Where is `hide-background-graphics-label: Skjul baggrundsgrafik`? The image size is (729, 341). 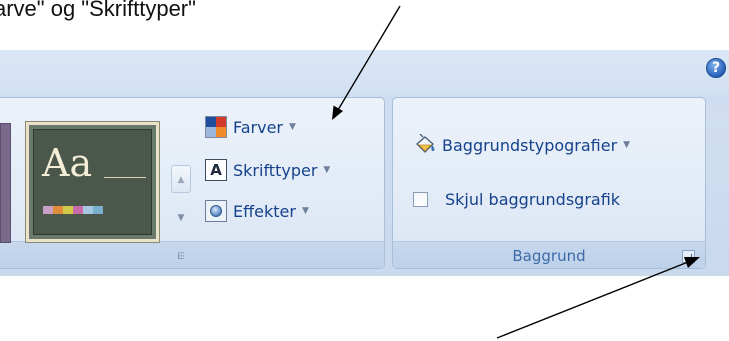 hide-background-graphics-label: Skjul baggrundsgrafik is located at coordinates (533, 199).